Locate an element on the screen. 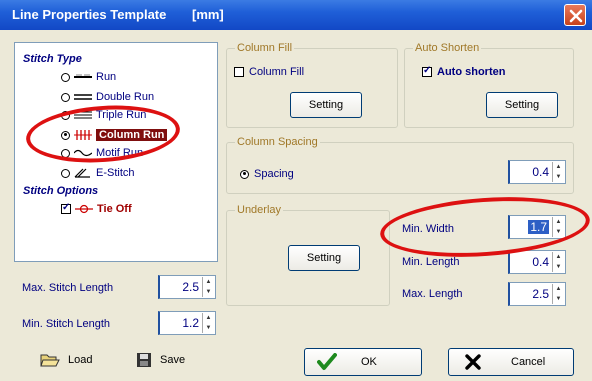 The image size is (592, 381). spacing-radio-row: Spacing is located at coordinates (267, 174).